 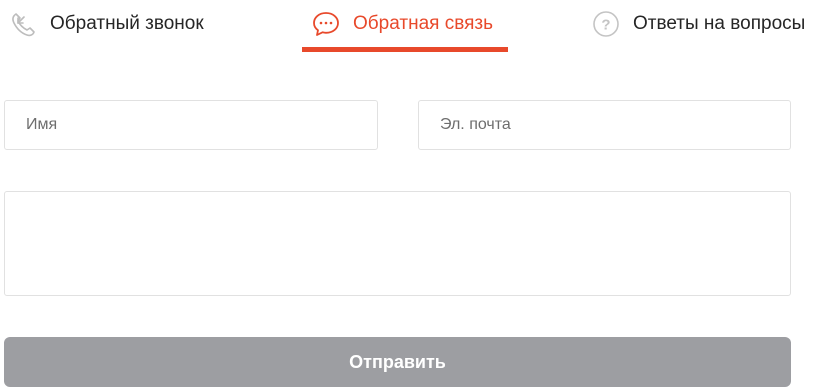 I want to click on phone-callback-icon, so click(x=23, y=24).